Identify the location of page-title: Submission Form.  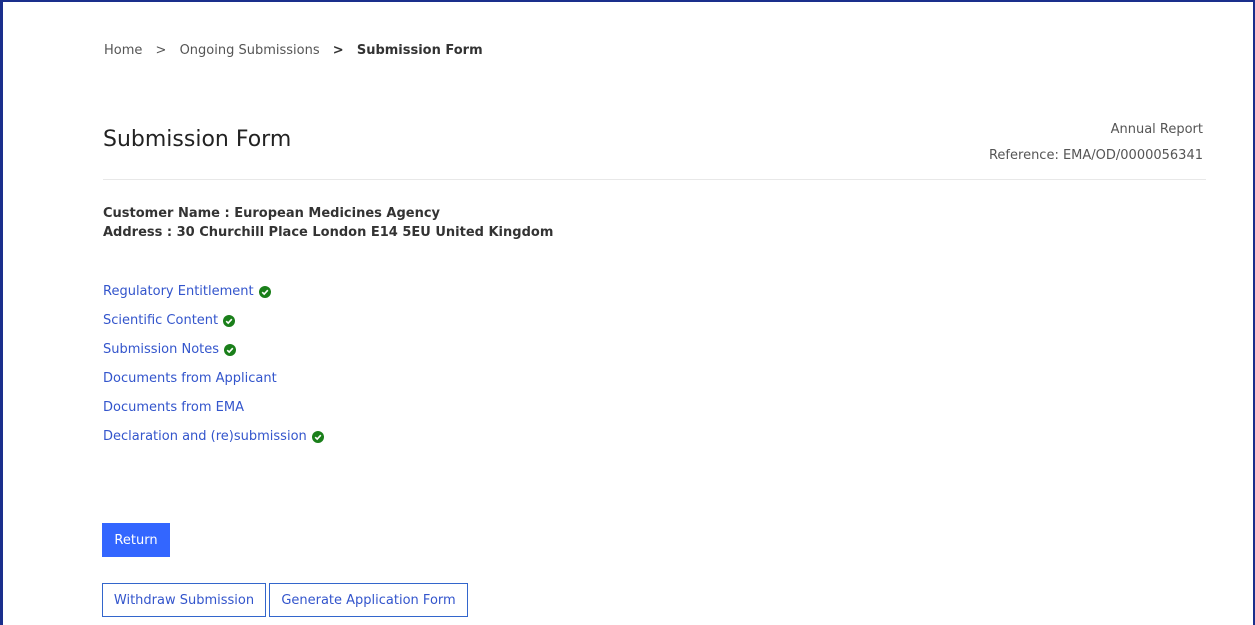
(197, 139).